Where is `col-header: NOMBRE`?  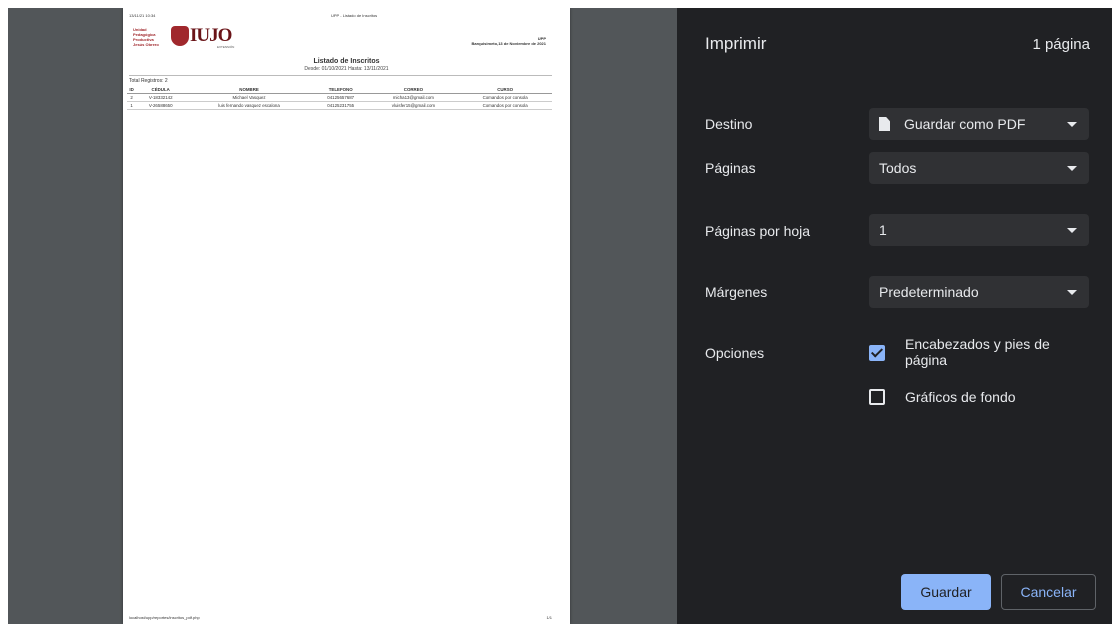
col-header: NOMBRE is located at coordinates (249, 90).